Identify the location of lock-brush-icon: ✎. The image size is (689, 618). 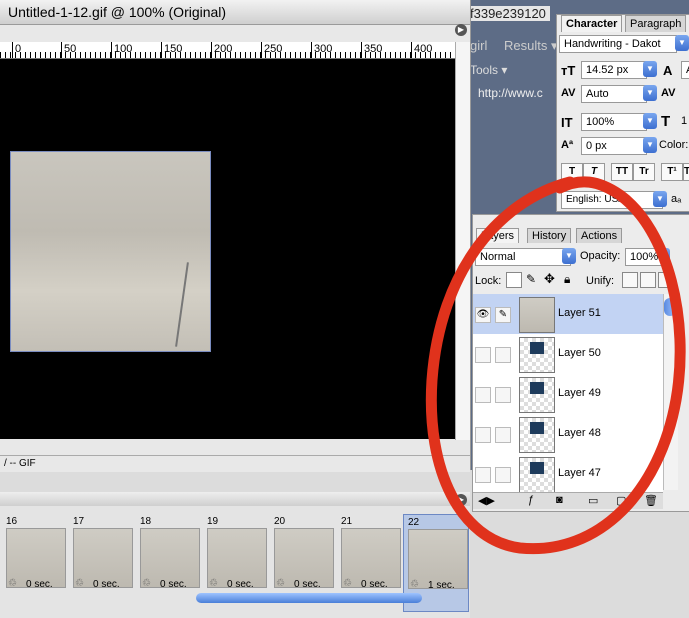
(531, 279).